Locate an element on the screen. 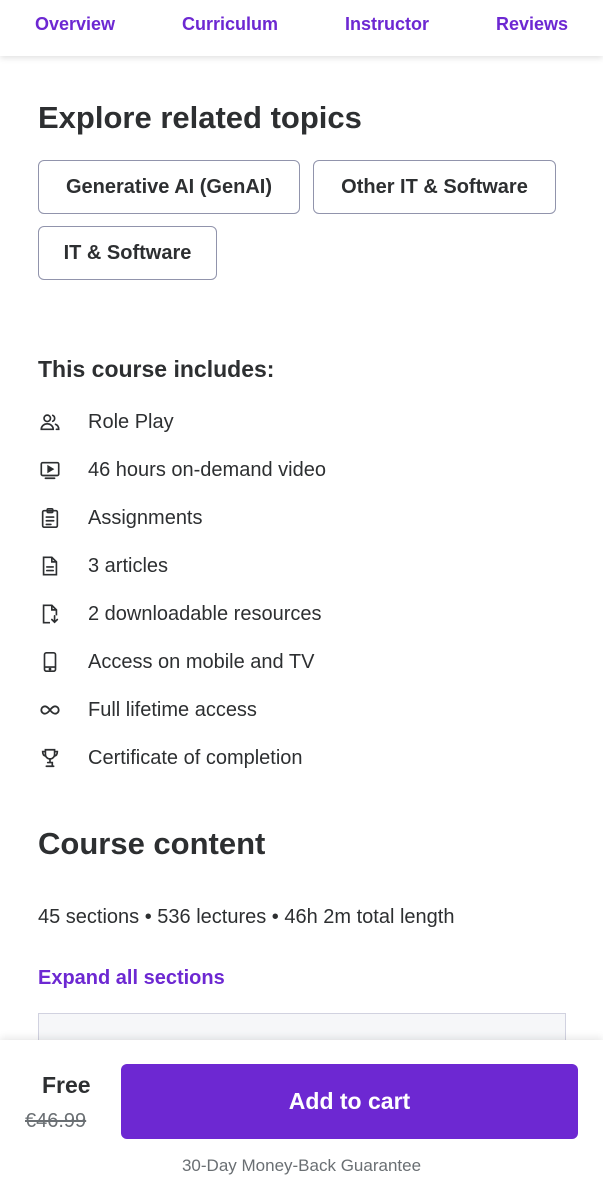 Image resolution: width=603 pixels, height=1200 pixels. include-label: Full lifetime access is located at coordinates (172, 709).